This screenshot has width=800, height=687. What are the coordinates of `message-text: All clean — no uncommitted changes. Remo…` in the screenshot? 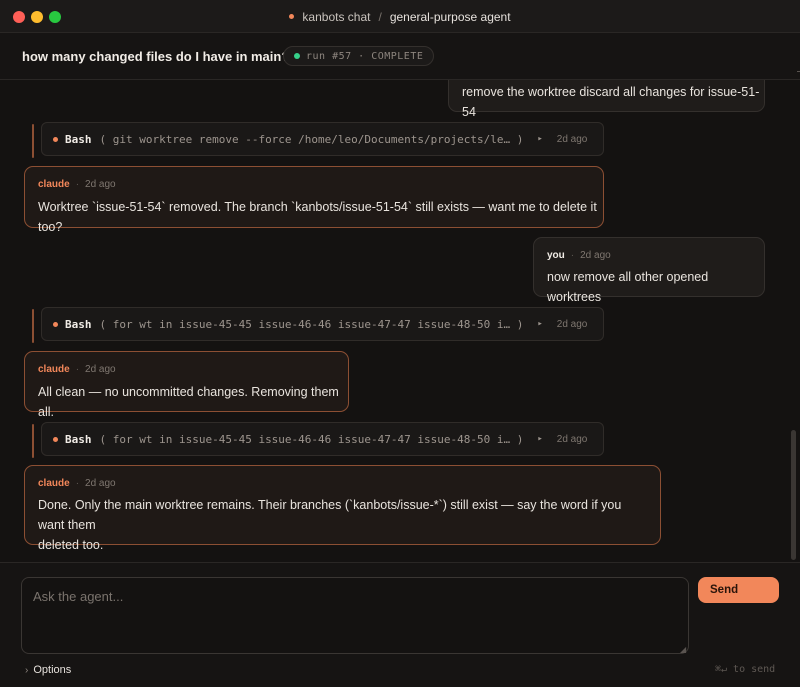 It's located at (188, 402).